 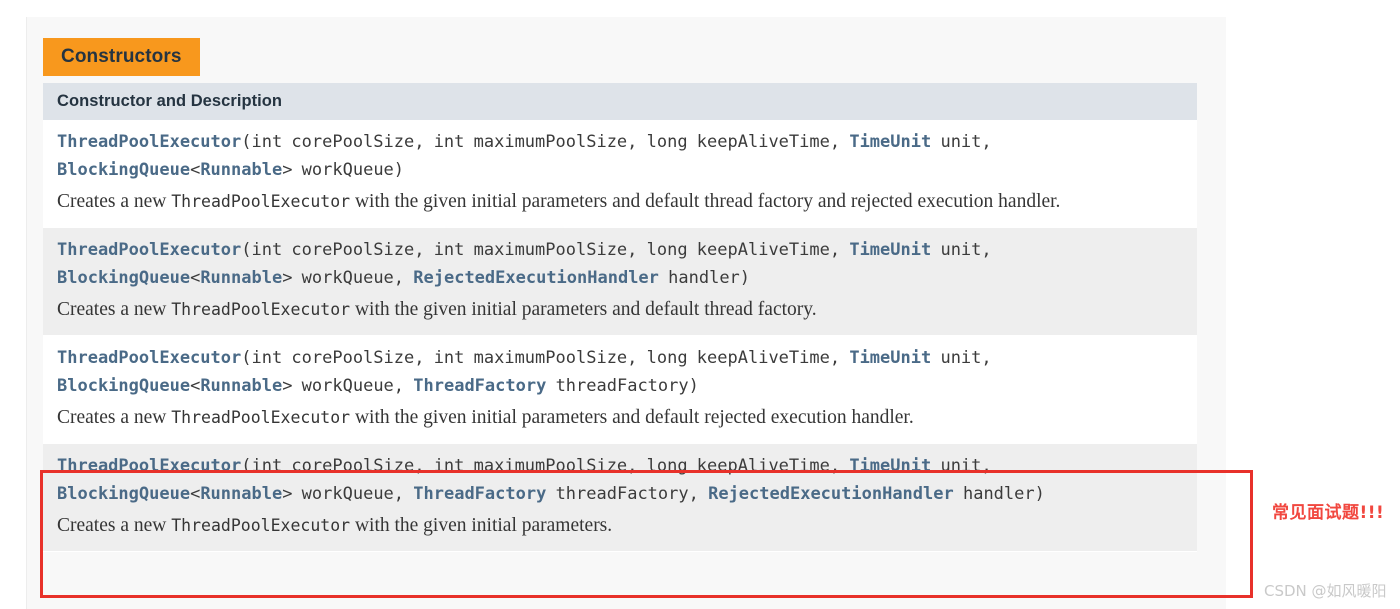 I want to click on watermark-label: CSDN @如风暖阳, so click(x=1325, y=591).